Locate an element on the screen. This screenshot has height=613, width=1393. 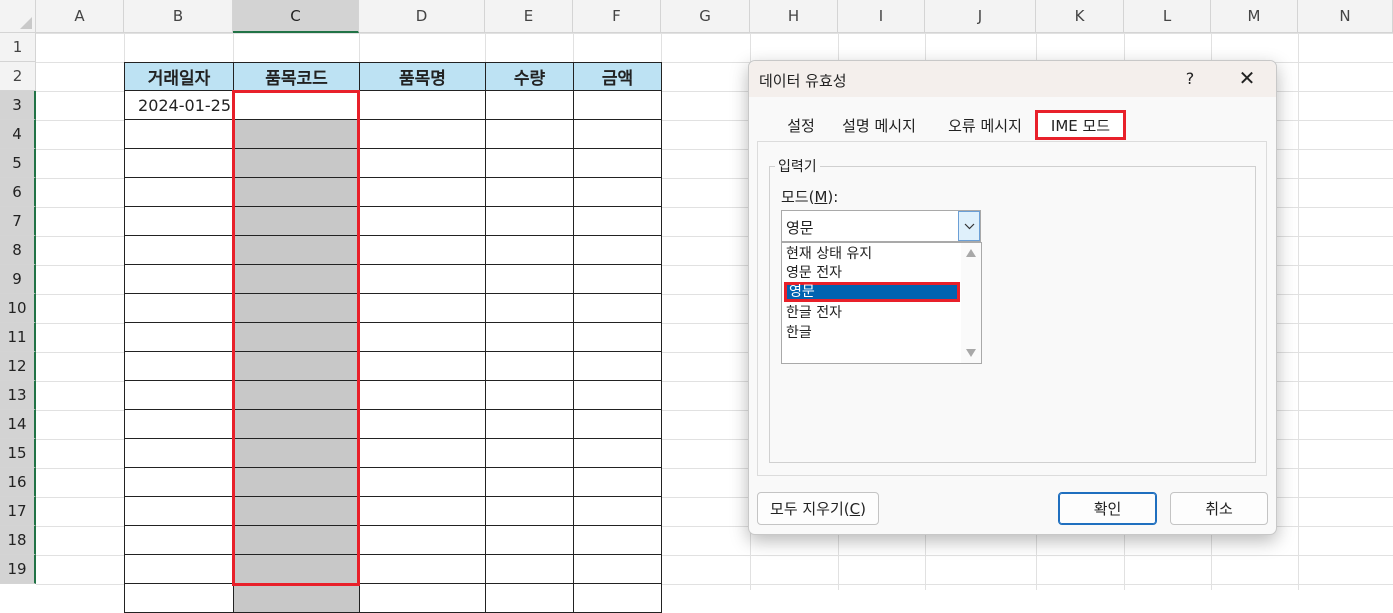
column-header-a: A is located at coordinates (80, 16).